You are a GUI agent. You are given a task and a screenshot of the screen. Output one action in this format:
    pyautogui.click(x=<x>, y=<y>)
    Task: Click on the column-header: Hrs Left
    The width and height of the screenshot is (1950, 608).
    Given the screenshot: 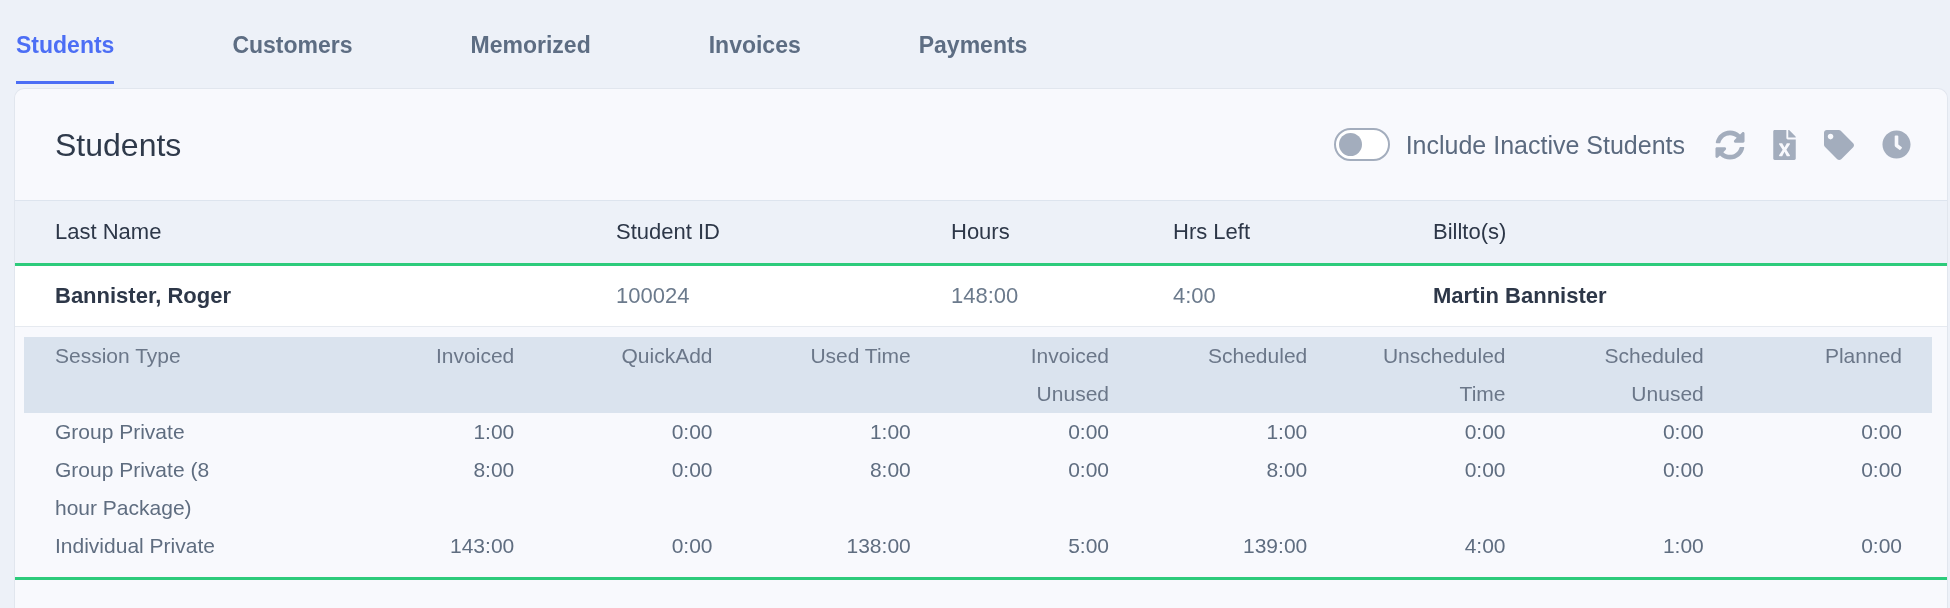 What is the action you would take?
    pyautogui.click(x=1212, y=232)
    